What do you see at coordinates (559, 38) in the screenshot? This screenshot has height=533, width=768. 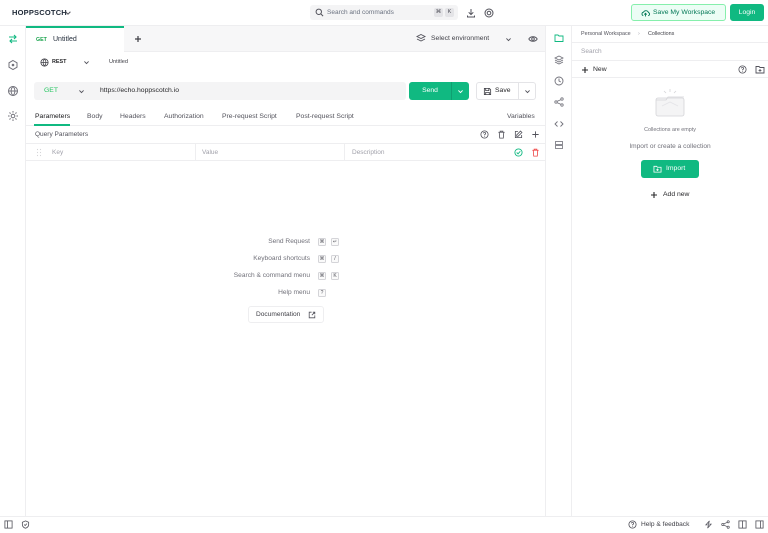 I see `collections-folder-icon` at bounding box center [559, 38].